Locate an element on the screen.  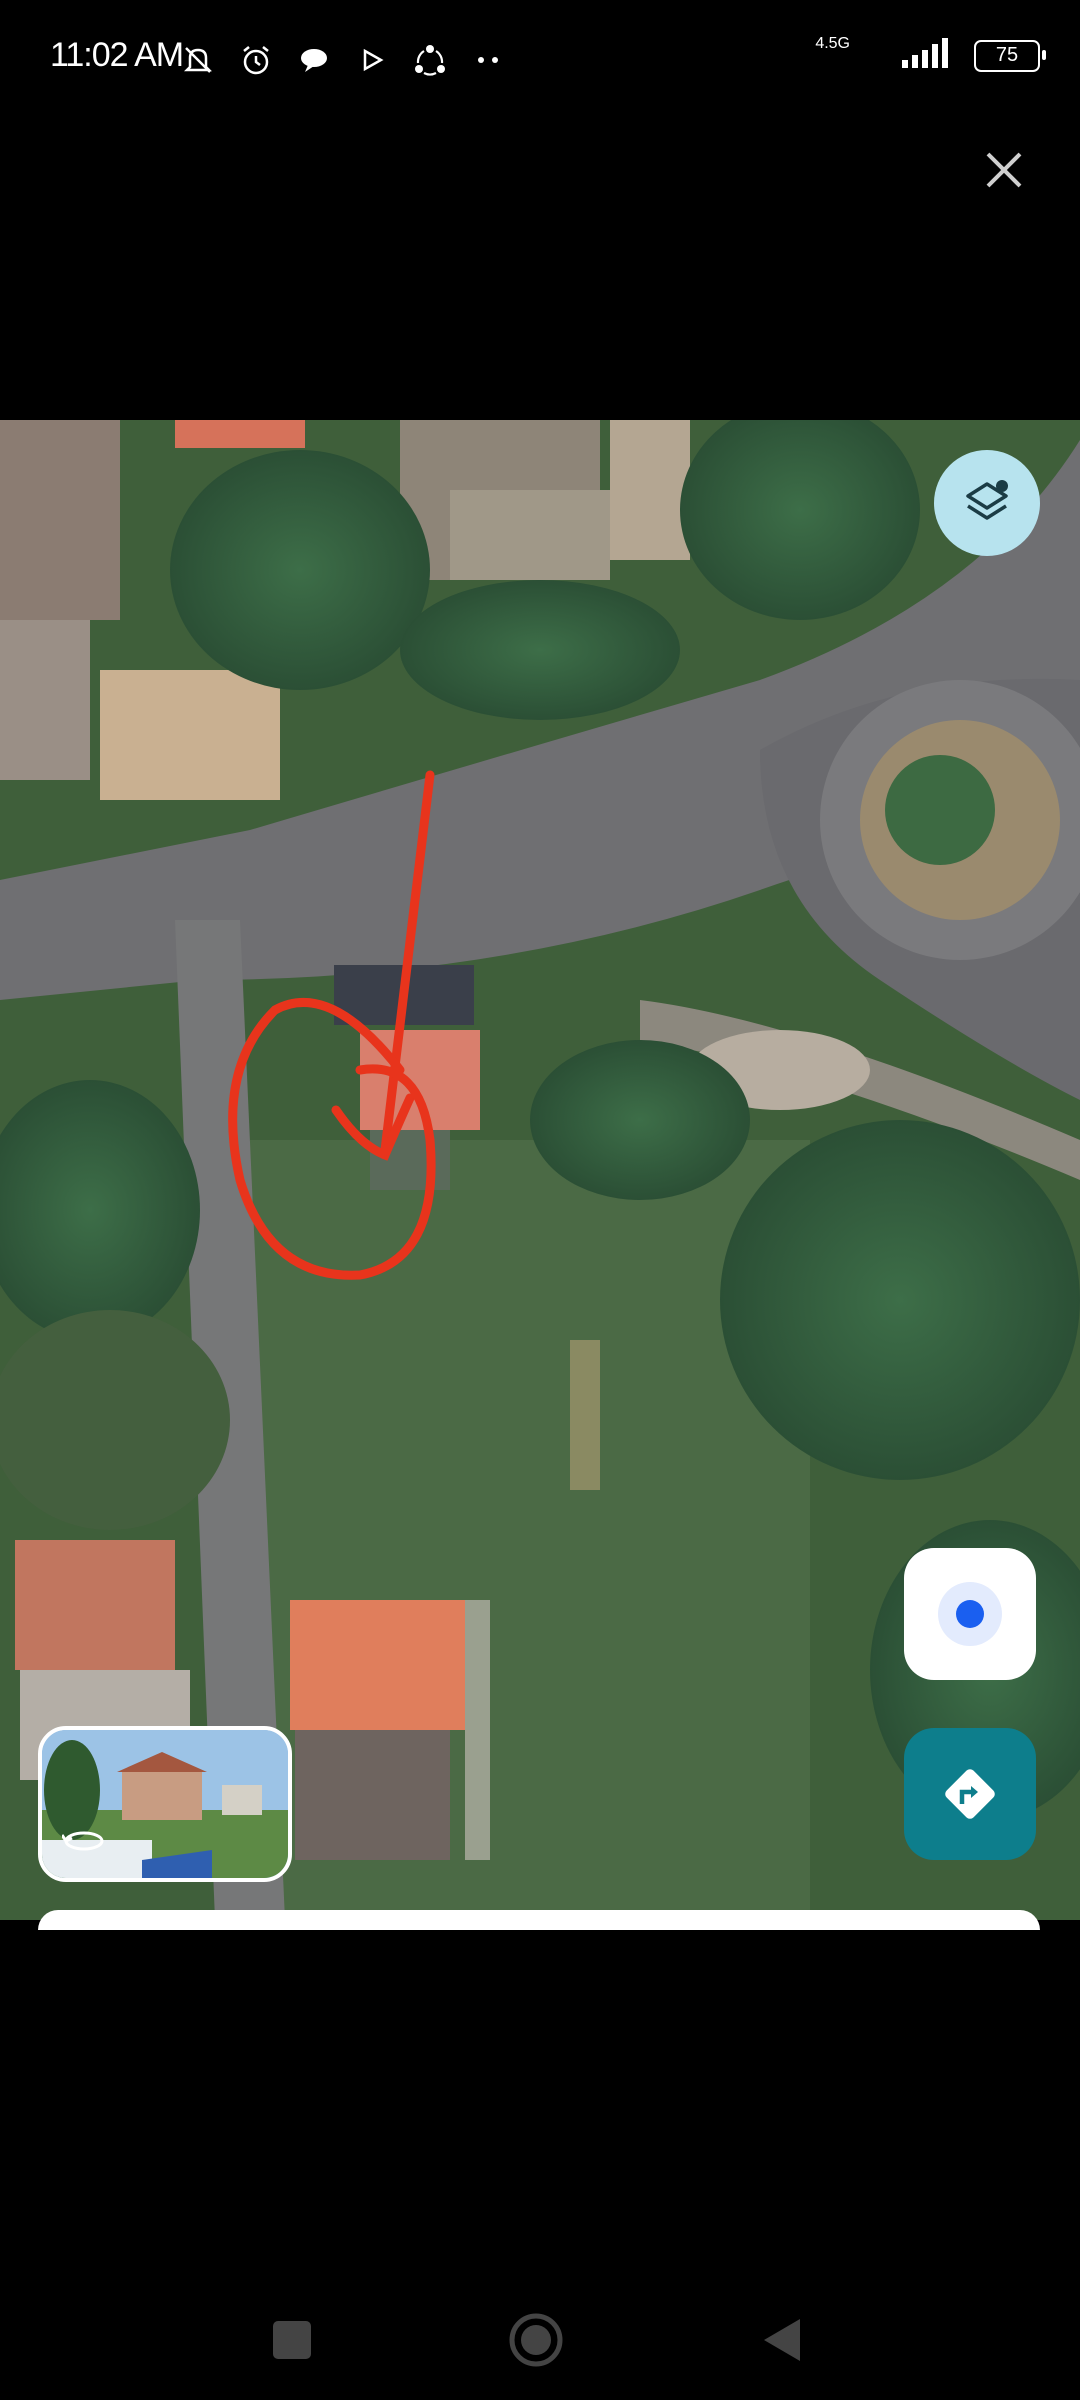
layers-button is located at coordinates (987, 503).